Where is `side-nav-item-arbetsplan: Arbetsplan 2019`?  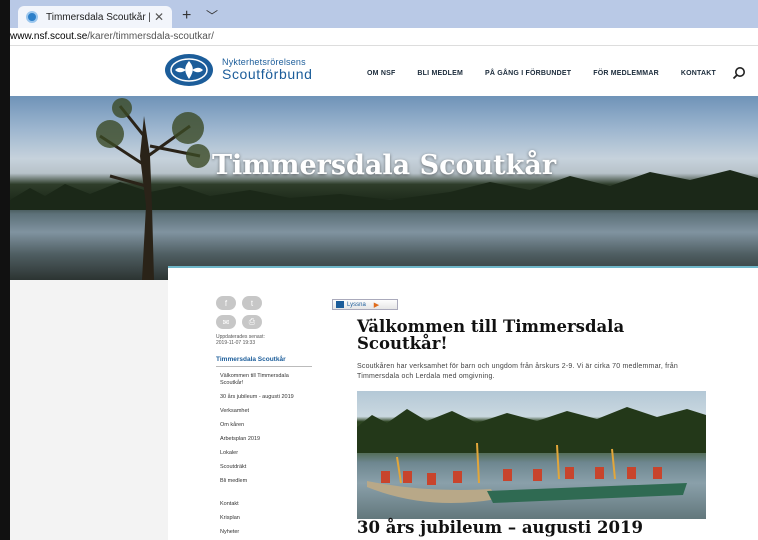
side-nav-item-arbetsplan: Arbetsplan 2019 is located at coordinates (264, 439).